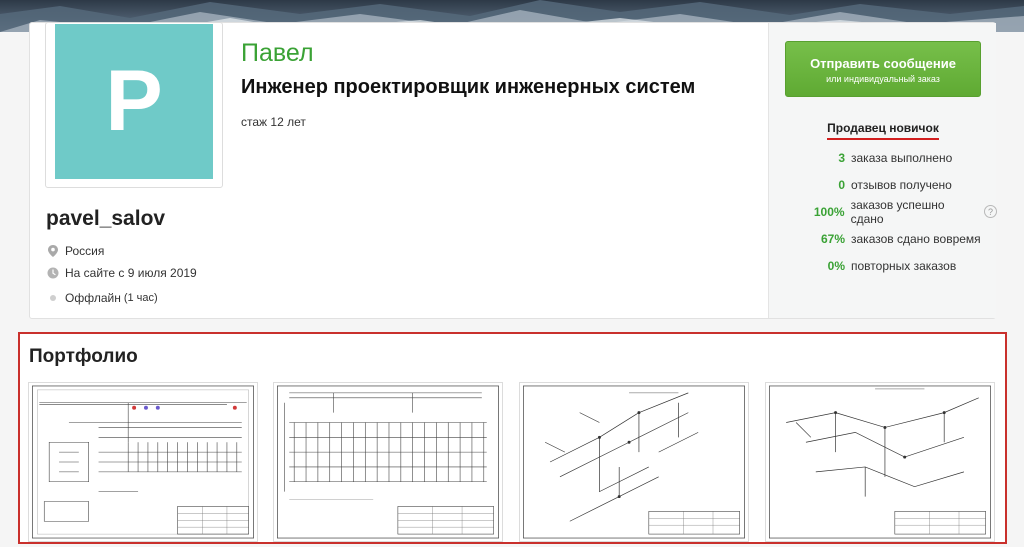 The image size is (1024, 547). I want to click on seller-name: Павел, so click(277, 53).